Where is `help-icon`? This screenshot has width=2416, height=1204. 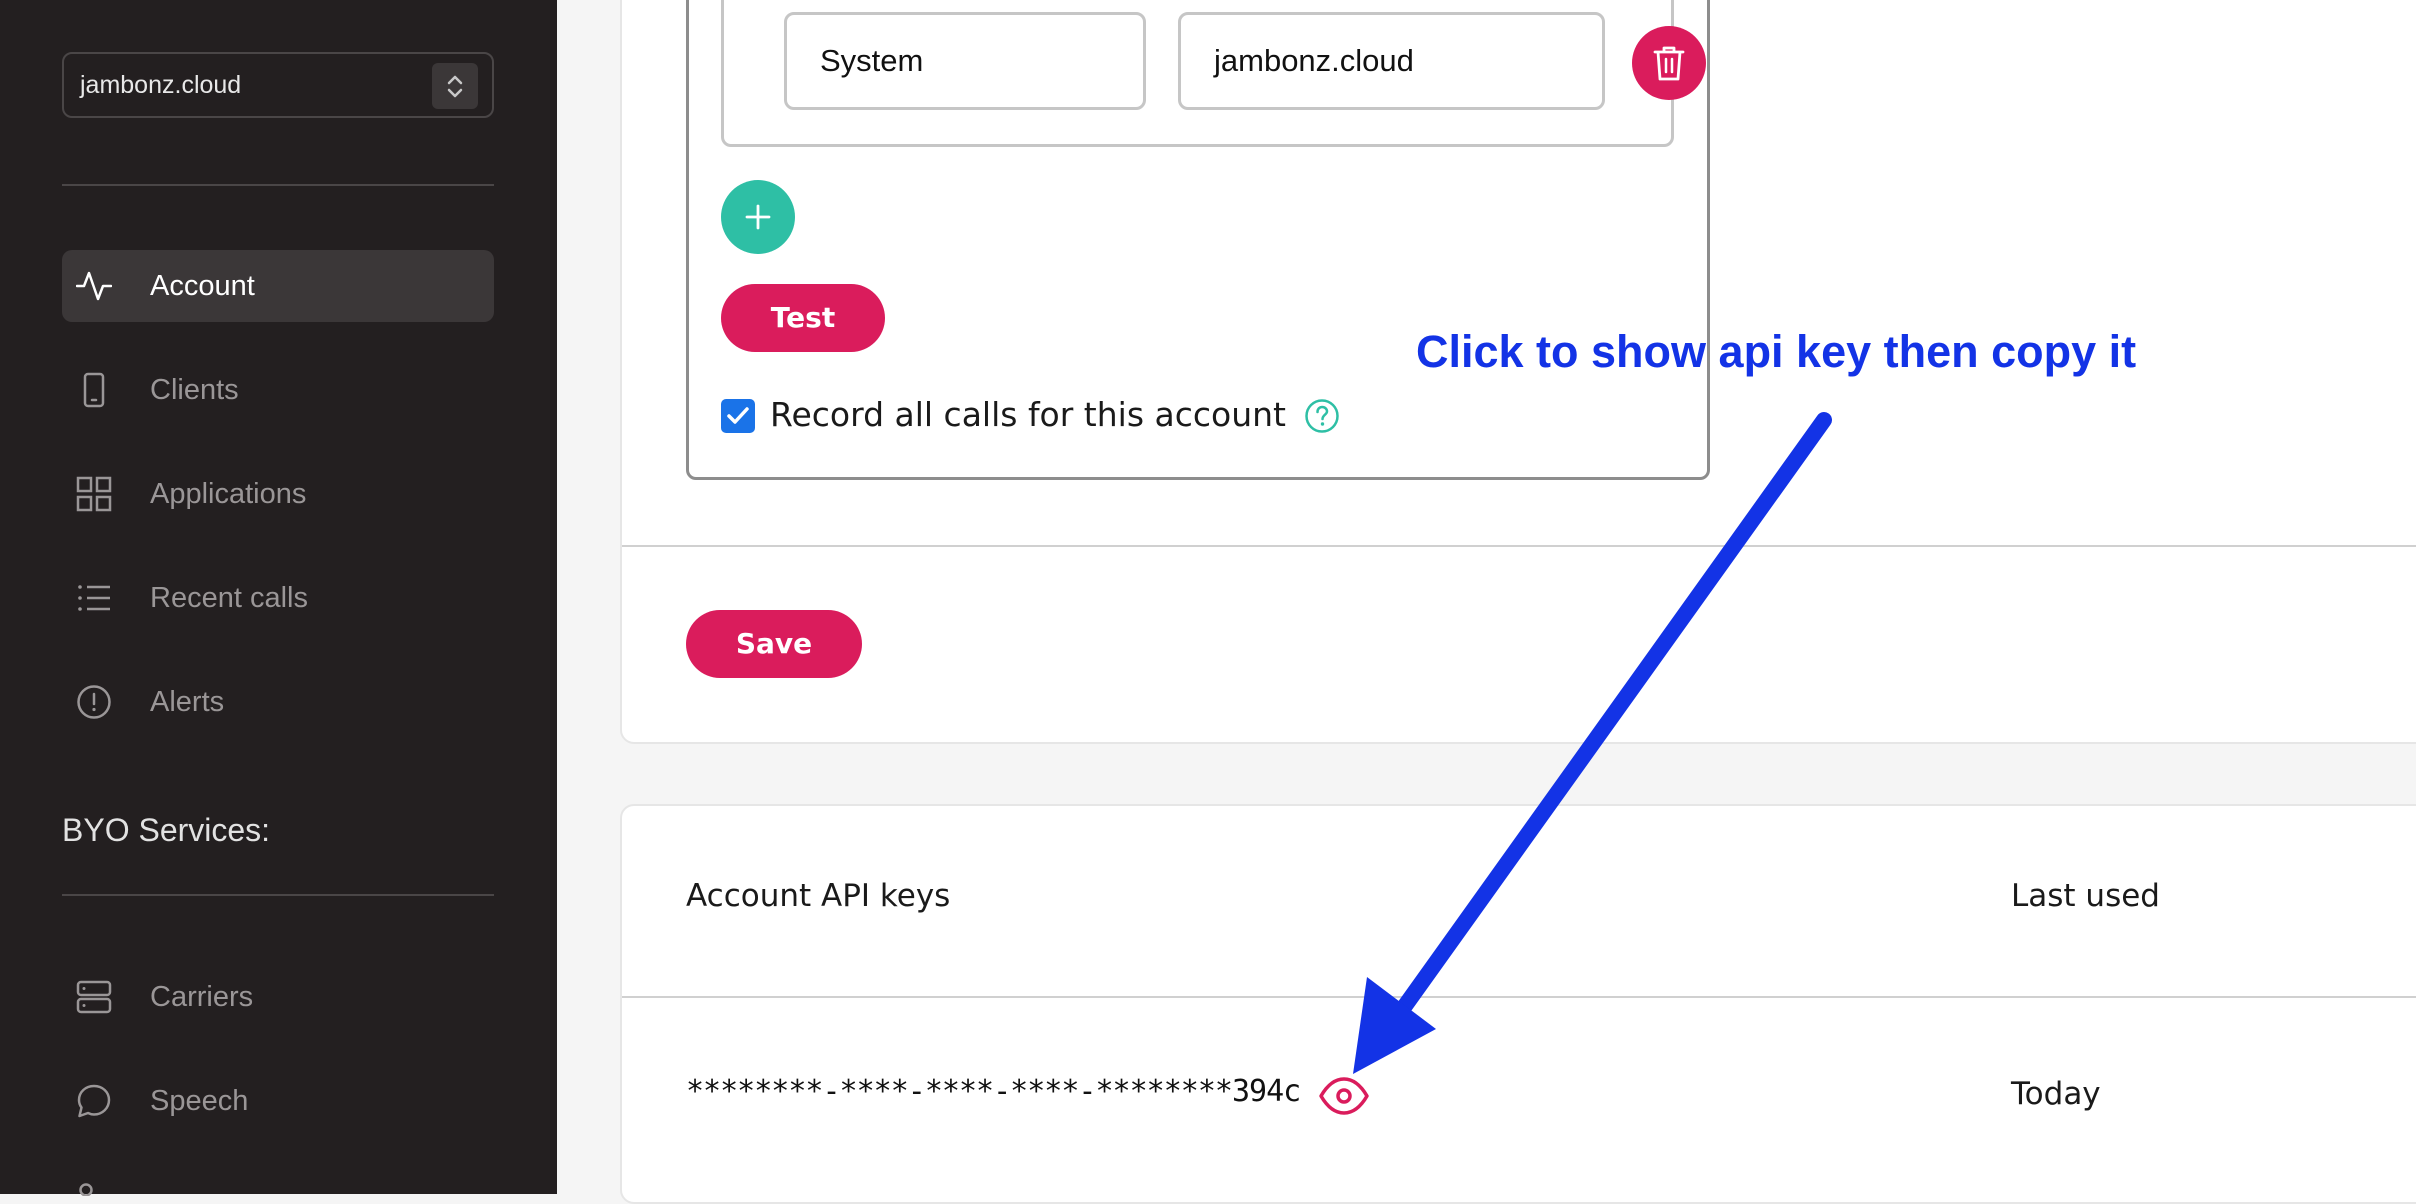 help-icon is located at coordinates (1322, 416).